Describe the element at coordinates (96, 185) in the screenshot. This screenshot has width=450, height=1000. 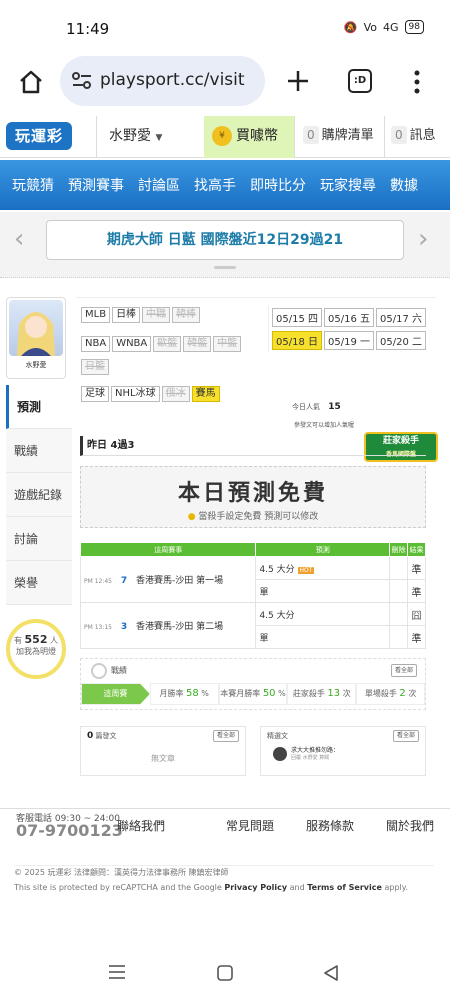
I see `nav-item-predict: 預測賽事` at that location.